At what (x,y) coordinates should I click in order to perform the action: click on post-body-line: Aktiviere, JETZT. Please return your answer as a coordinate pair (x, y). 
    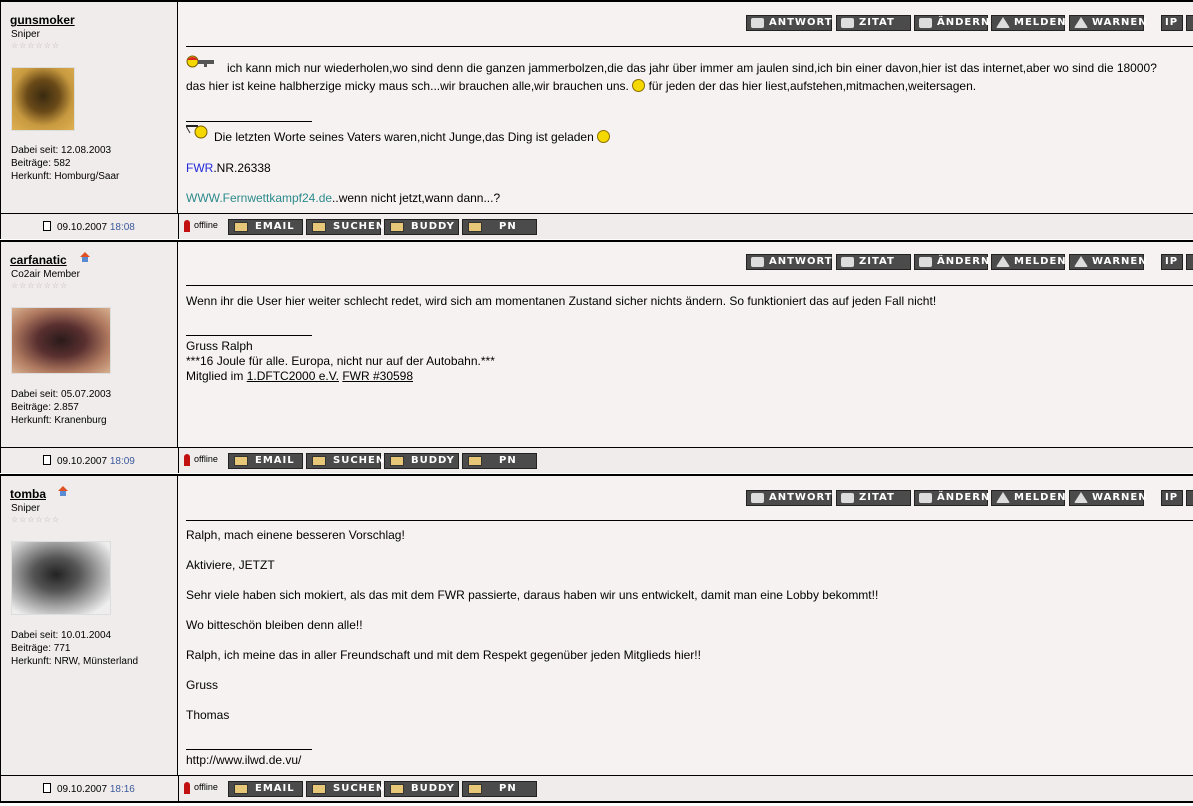
    Looking at the image, I should click on (230, 565).